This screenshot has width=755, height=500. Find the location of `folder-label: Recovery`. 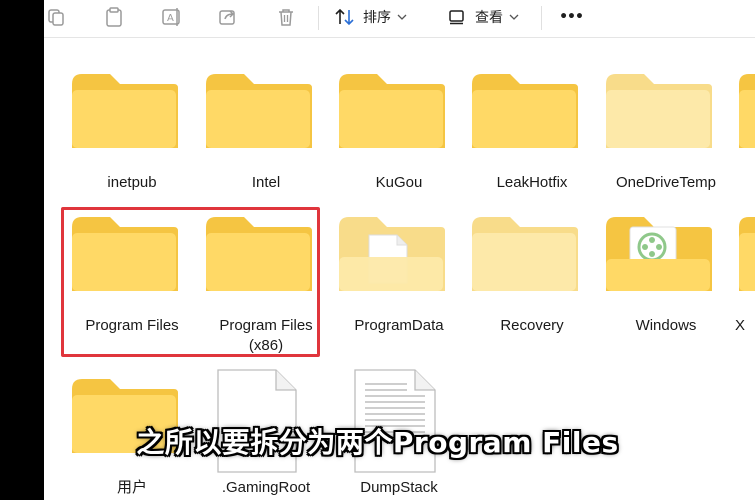

folder-label: Recovery is located at coordinates (532, 325).